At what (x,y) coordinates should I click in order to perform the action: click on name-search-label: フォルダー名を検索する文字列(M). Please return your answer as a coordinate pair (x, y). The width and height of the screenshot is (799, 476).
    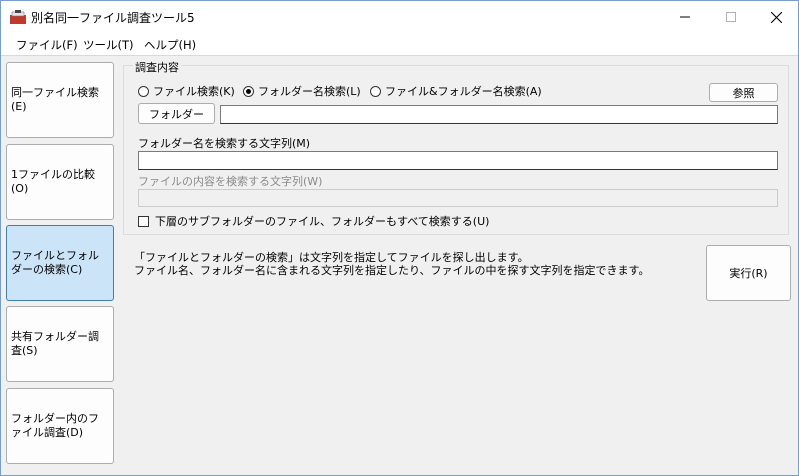
    Looking at the image, I should click on (224, 143).